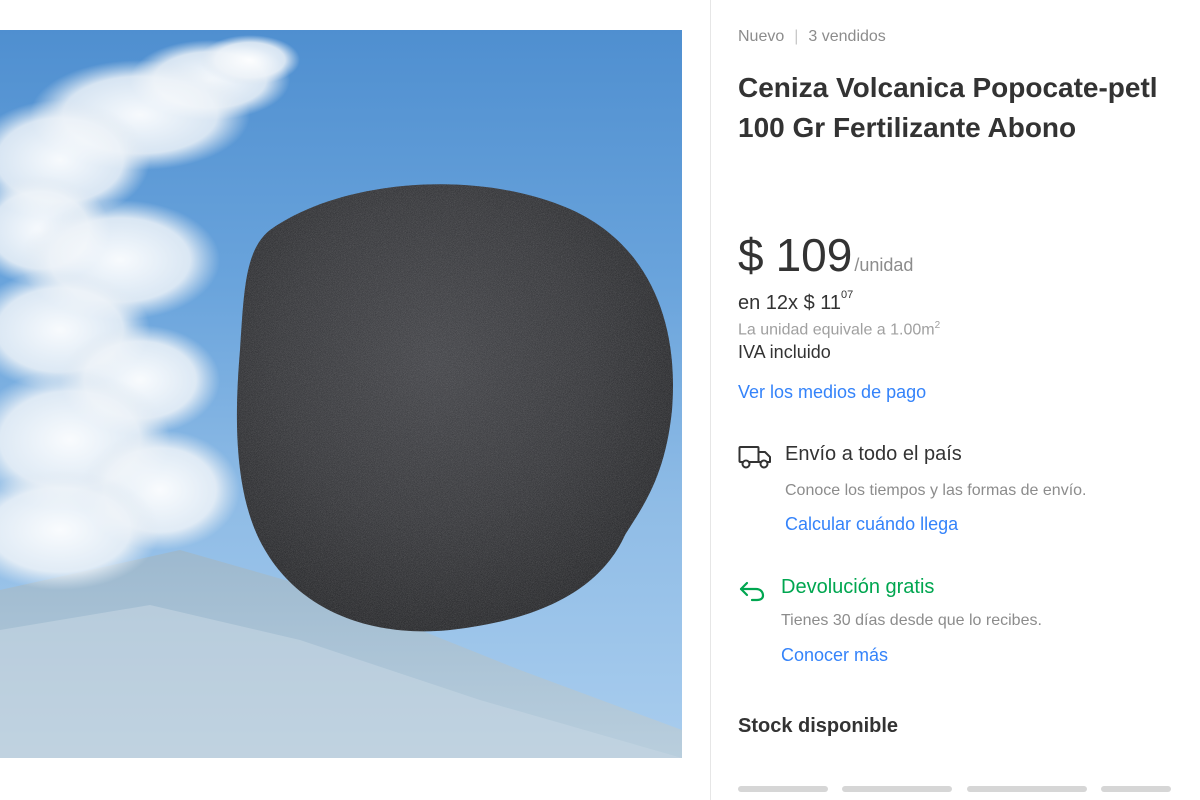  Describe the element at coordinates (937, 325) in the screenshot. I see `equivalence-sup: 2` at that location.